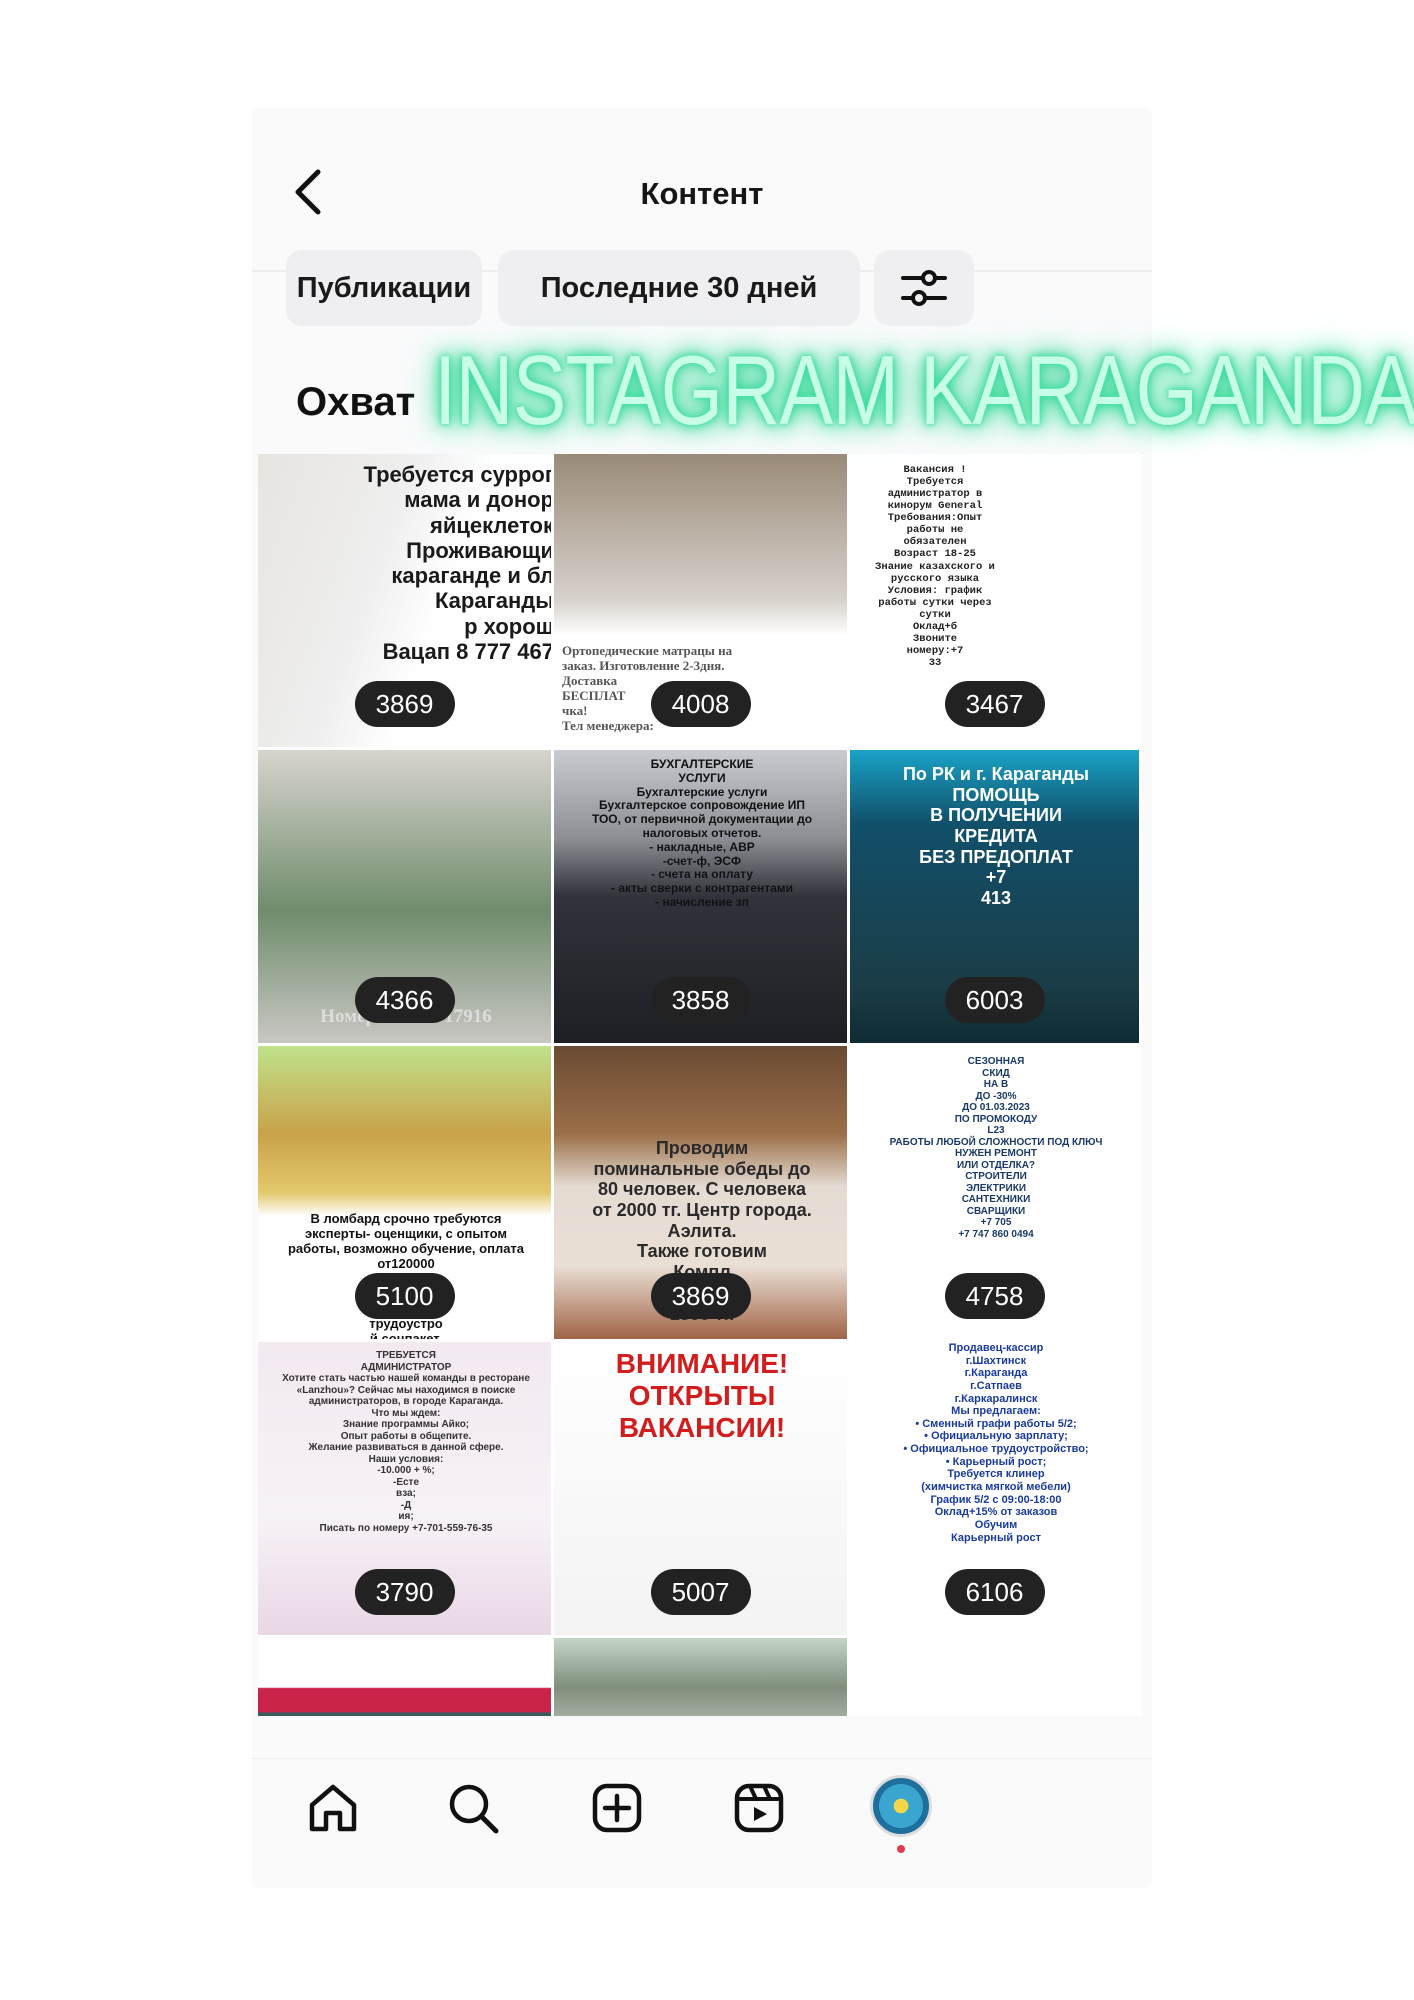 The image size is (1414, 2000). Describe the element at coordinates (996, 1461) in the screenshot. I see `caption-line: • Карьерный рост;` at that location.